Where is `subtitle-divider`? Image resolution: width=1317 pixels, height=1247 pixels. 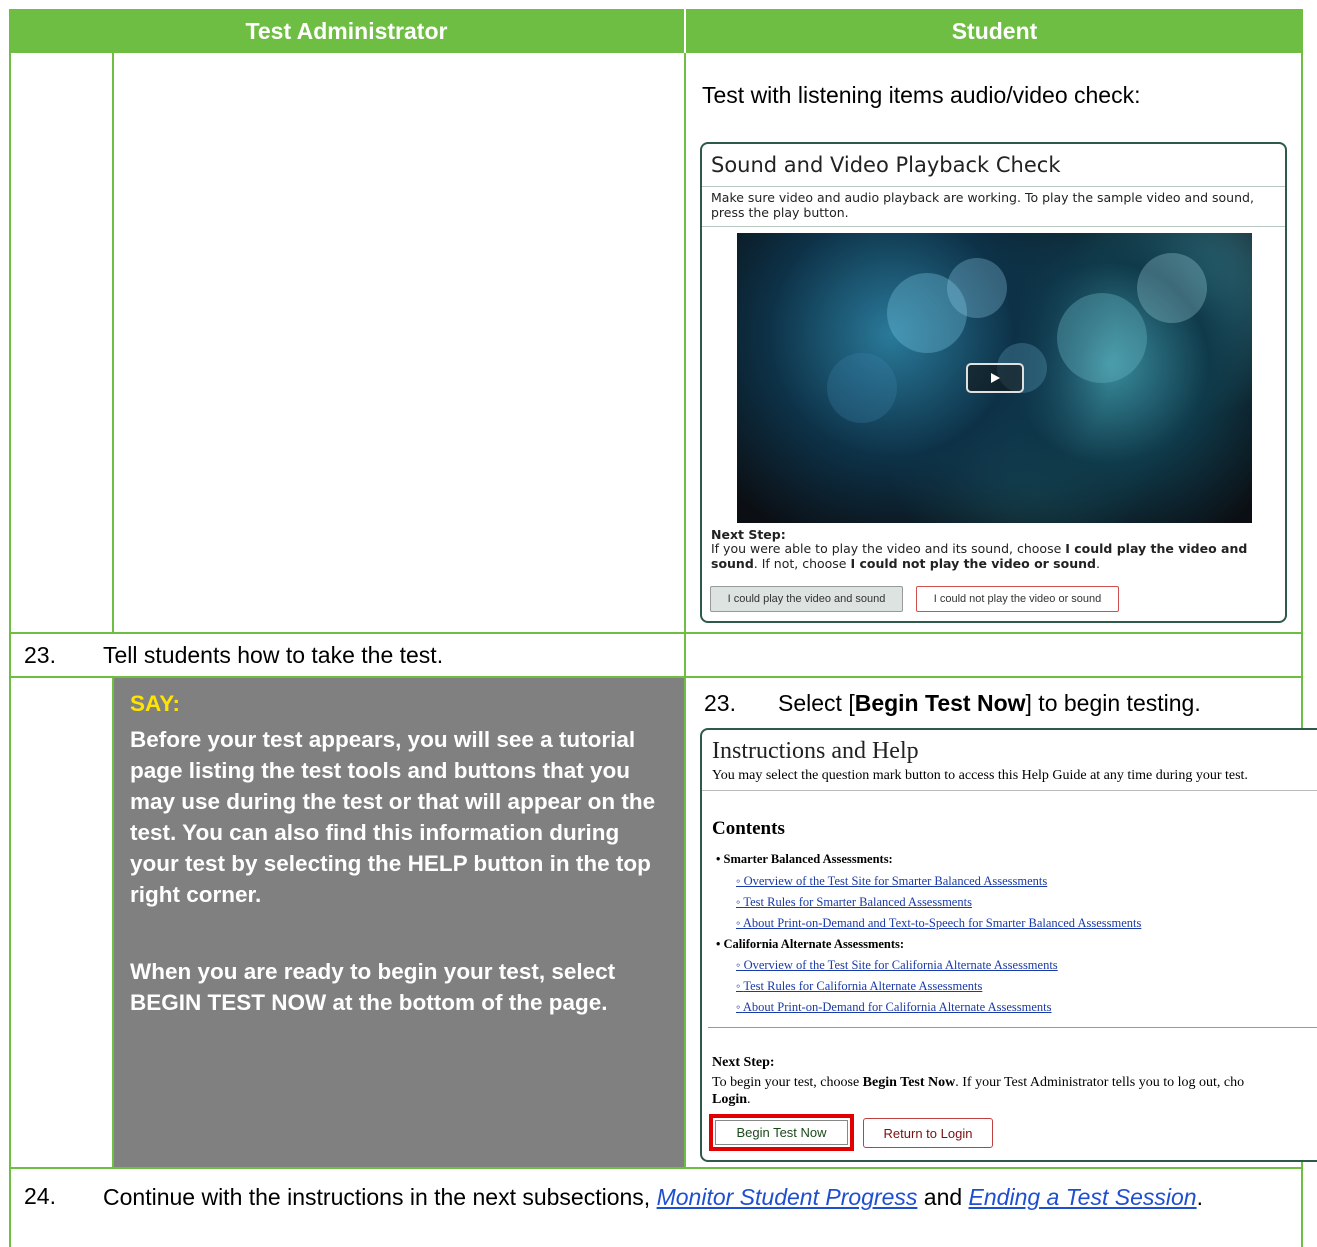
subtitle-divider is located at coordinates (1009, 790).